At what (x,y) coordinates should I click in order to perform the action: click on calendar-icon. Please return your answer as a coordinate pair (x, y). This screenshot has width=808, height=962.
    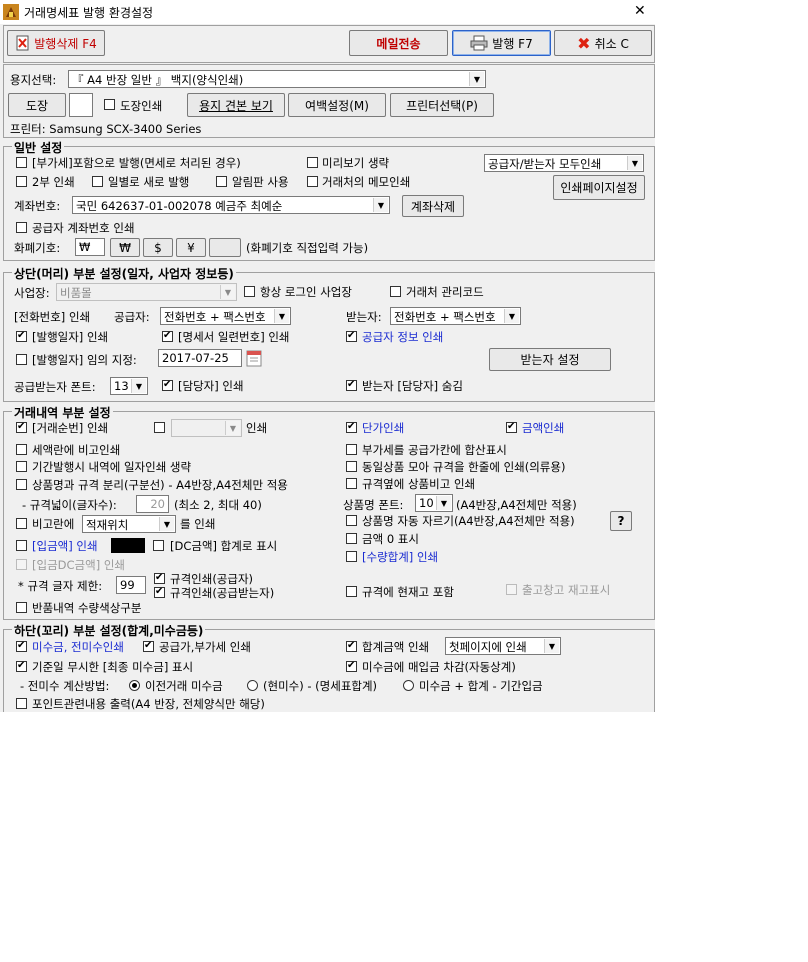
    Looking at the image, I should click on (254, 358).